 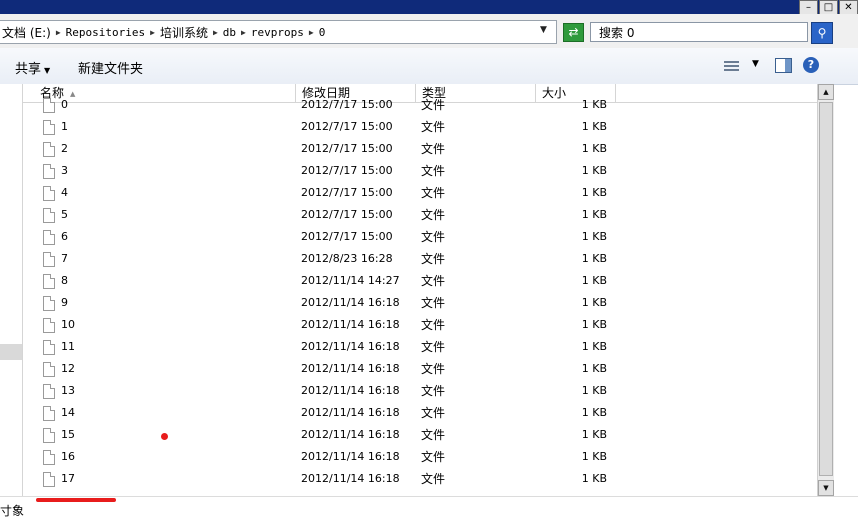 I want to click on share-button: 共享 ▼, so click(x=32, y=67).